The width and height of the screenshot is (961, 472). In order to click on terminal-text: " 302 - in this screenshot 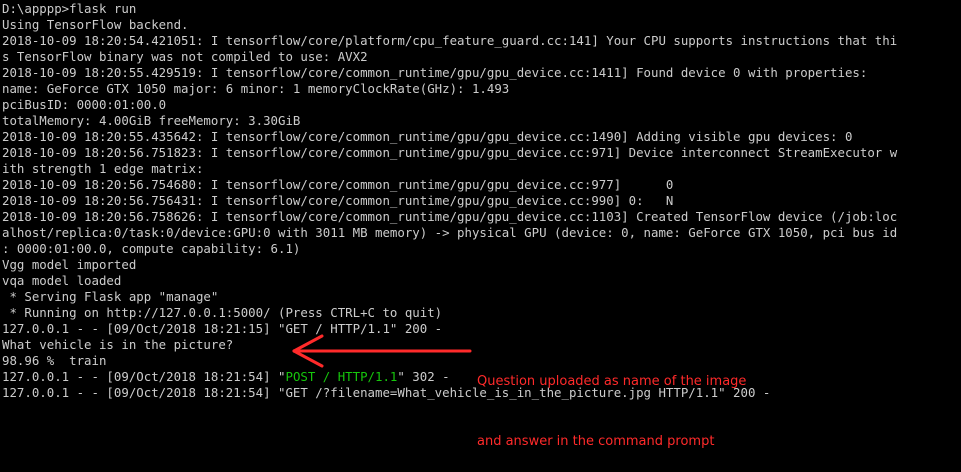, I will do `click(423, 376)`.